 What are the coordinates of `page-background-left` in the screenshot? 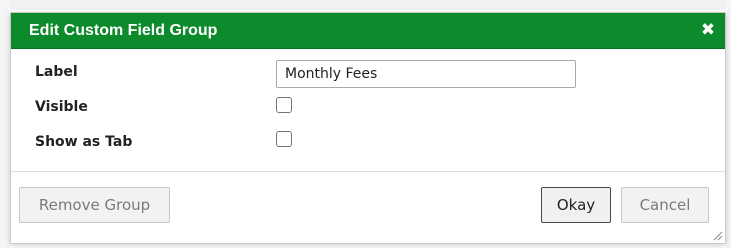 It's located at (5, 124).